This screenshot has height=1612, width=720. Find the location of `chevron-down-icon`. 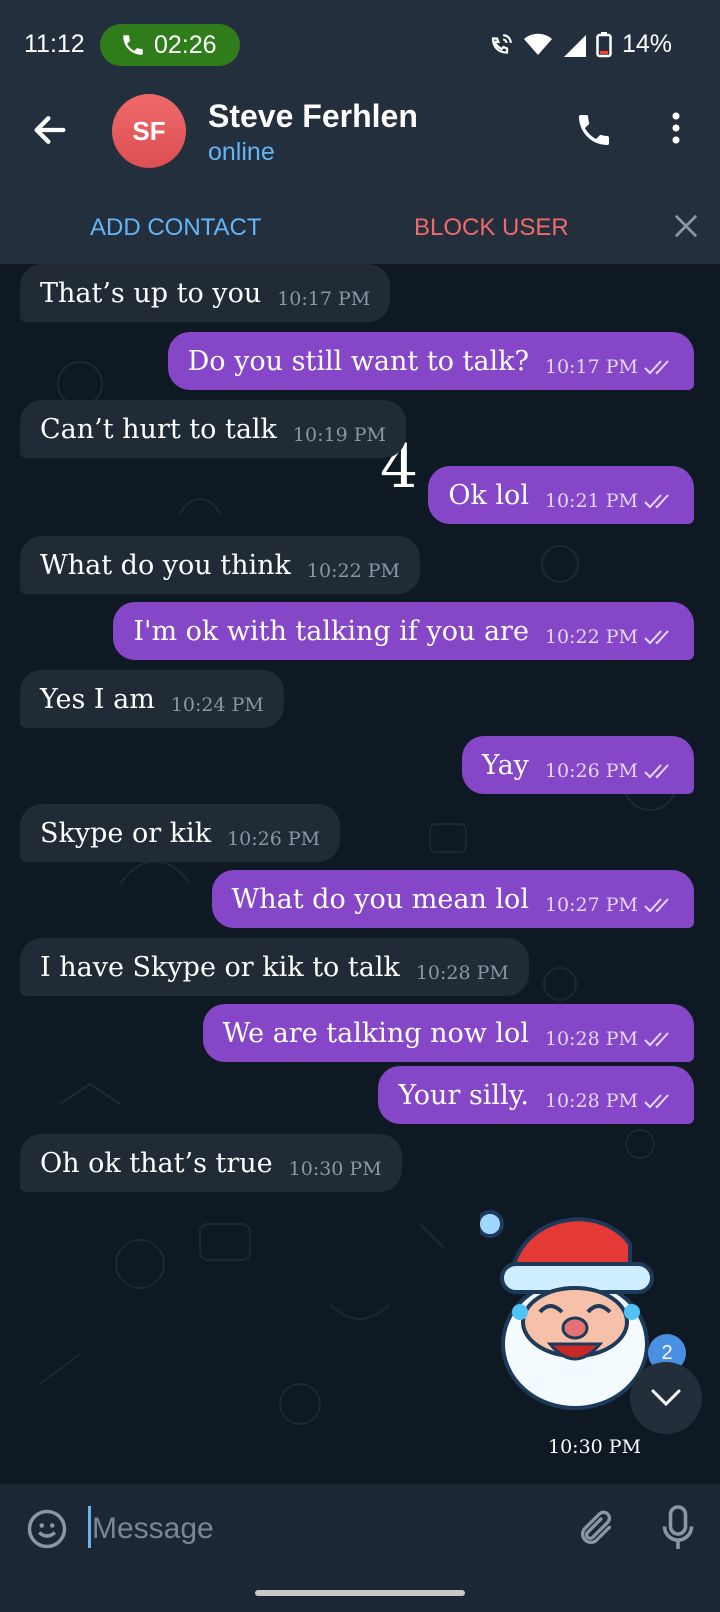

chevron-down-icon is located at coordinates (666, 1398).